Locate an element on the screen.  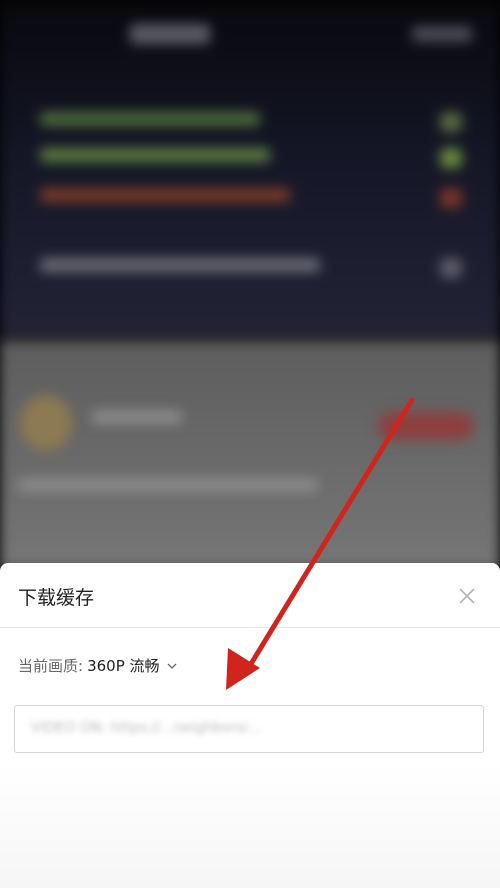
blurred-title is located at coordinates (170, 34).